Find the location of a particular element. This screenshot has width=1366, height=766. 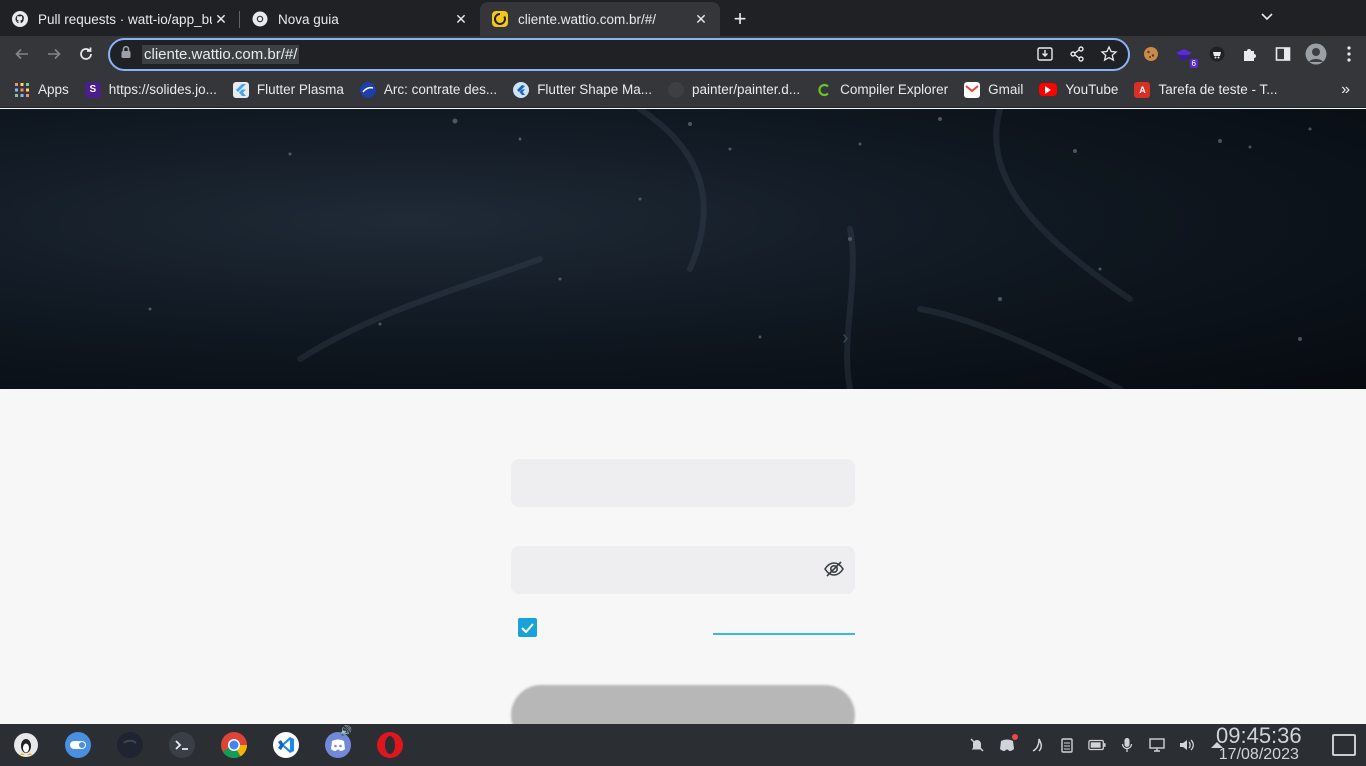

bookmark-flutter-plasma: Flutter Plasma is located at coordinates (288, 89).